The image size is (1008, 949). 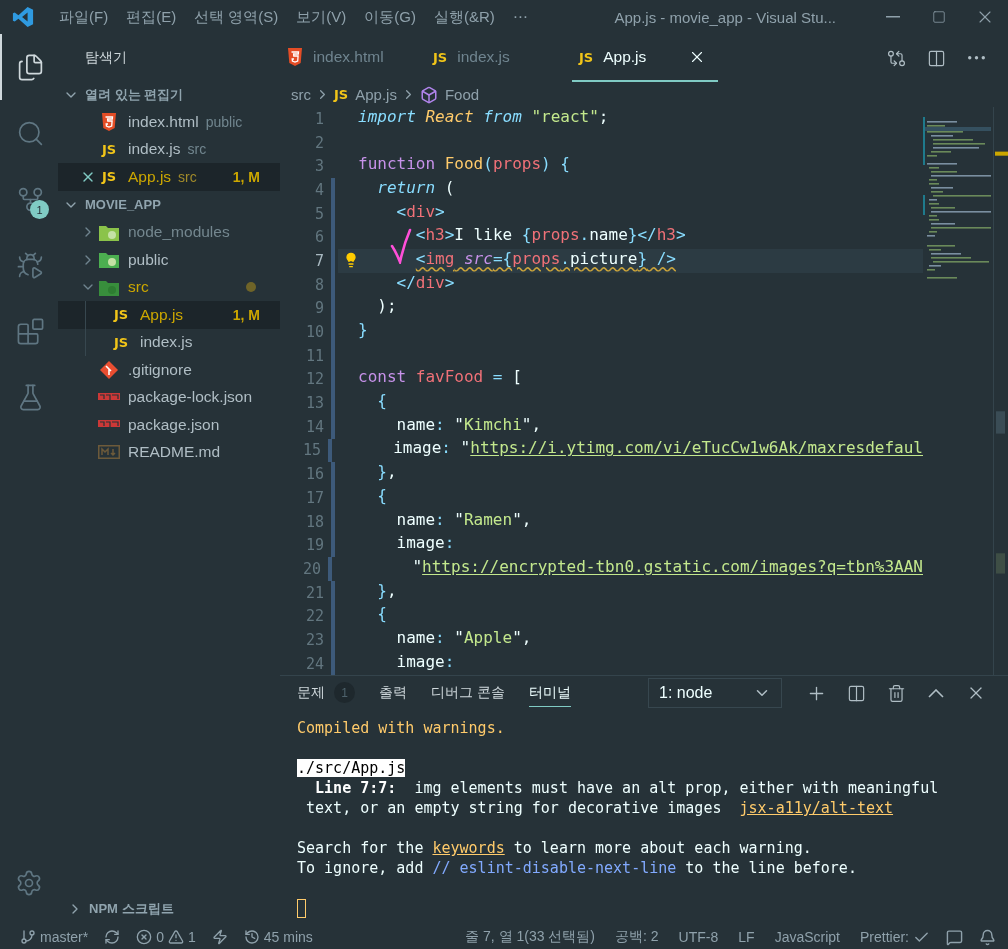 What do you see at coordinates (499, 58) in the screenshot?
I see `editor-tab: JS index.js` at bounding box center [499, 58].